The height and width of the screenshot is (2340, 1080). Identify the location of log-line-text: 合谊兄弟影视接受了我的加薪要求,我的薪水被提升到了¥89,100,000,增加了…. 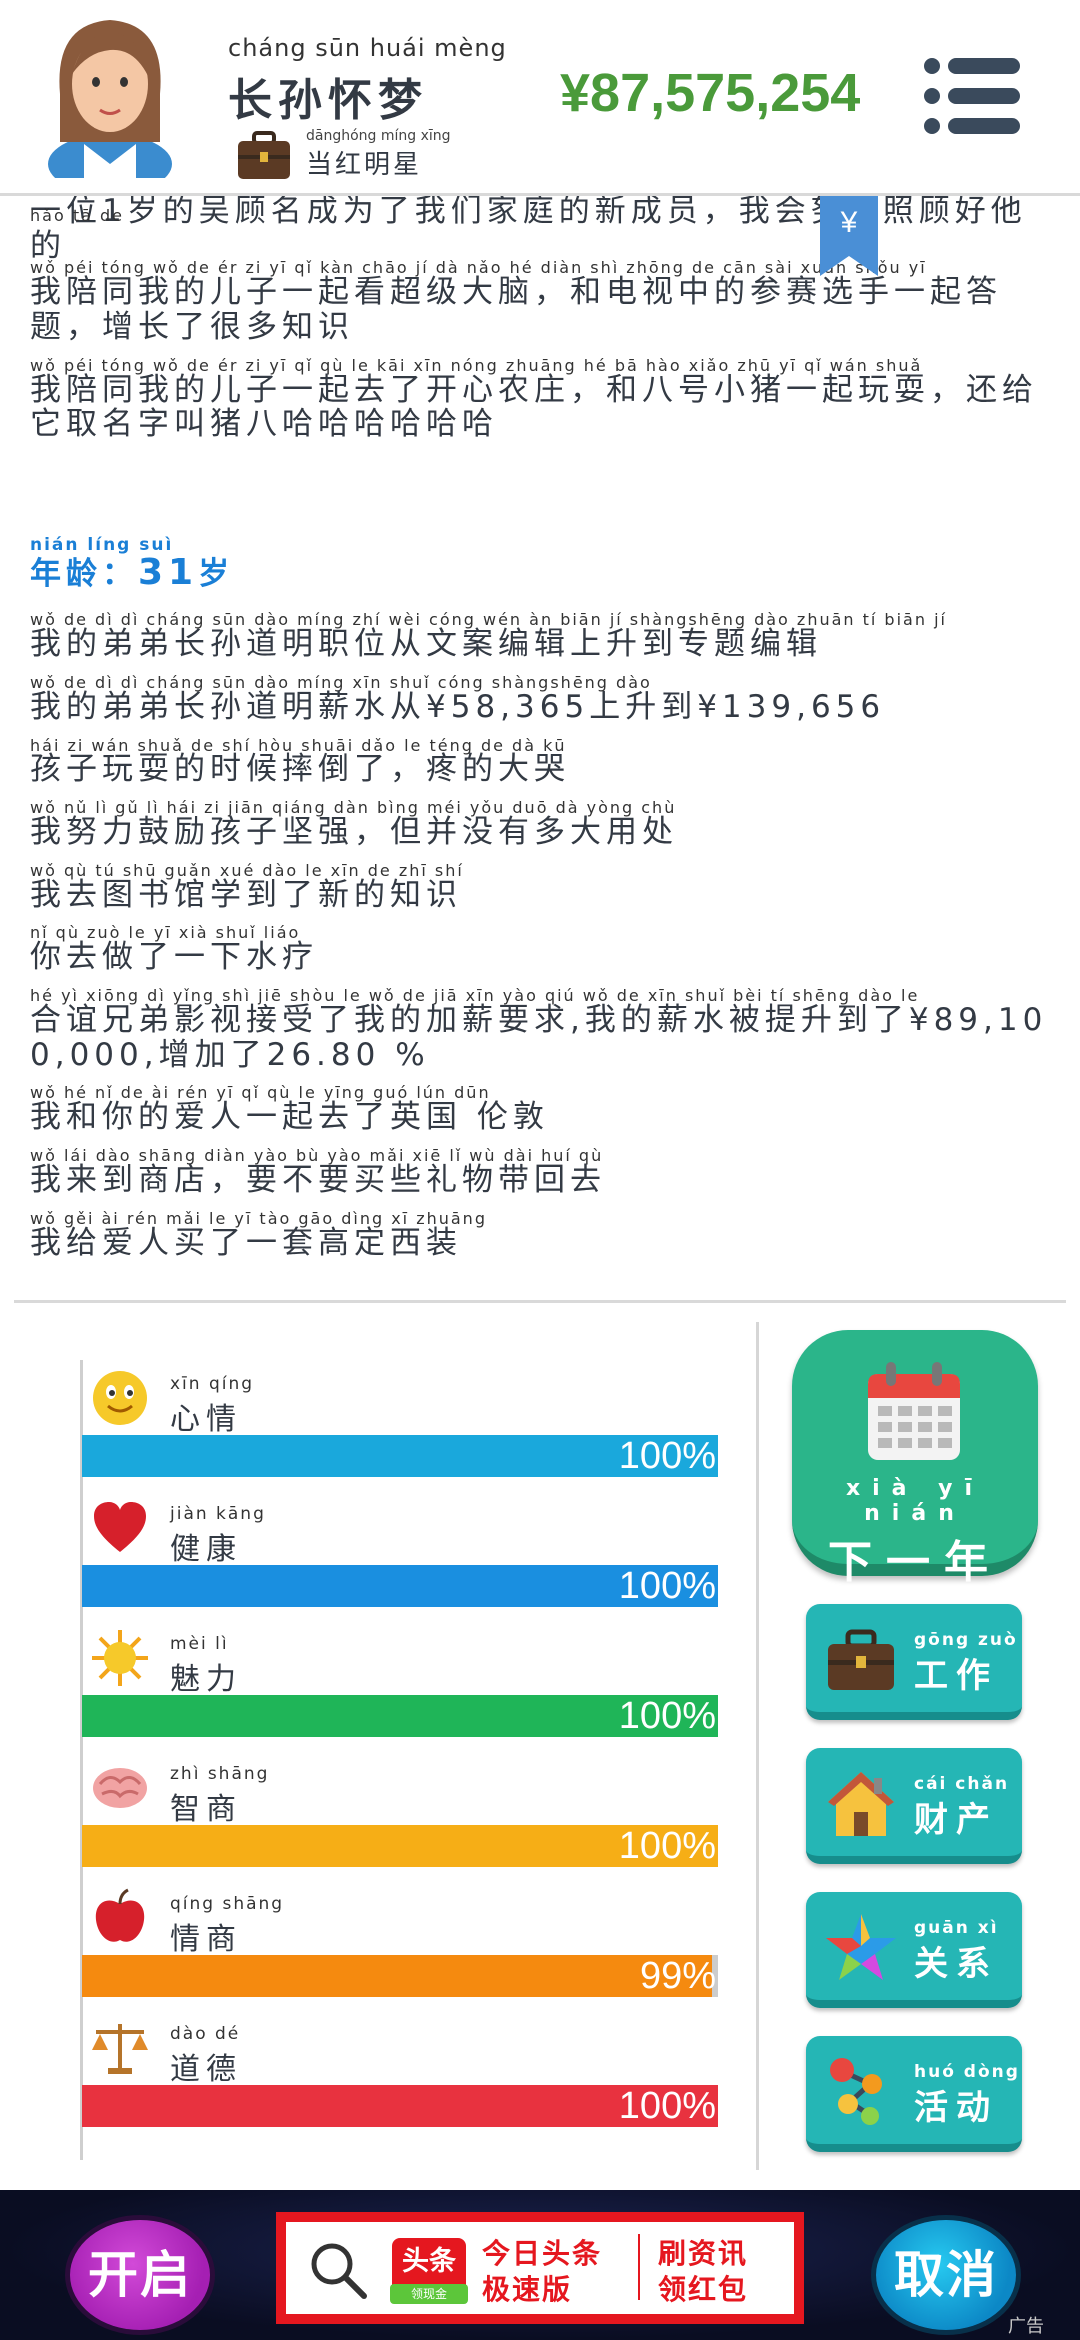
(539, 1037).